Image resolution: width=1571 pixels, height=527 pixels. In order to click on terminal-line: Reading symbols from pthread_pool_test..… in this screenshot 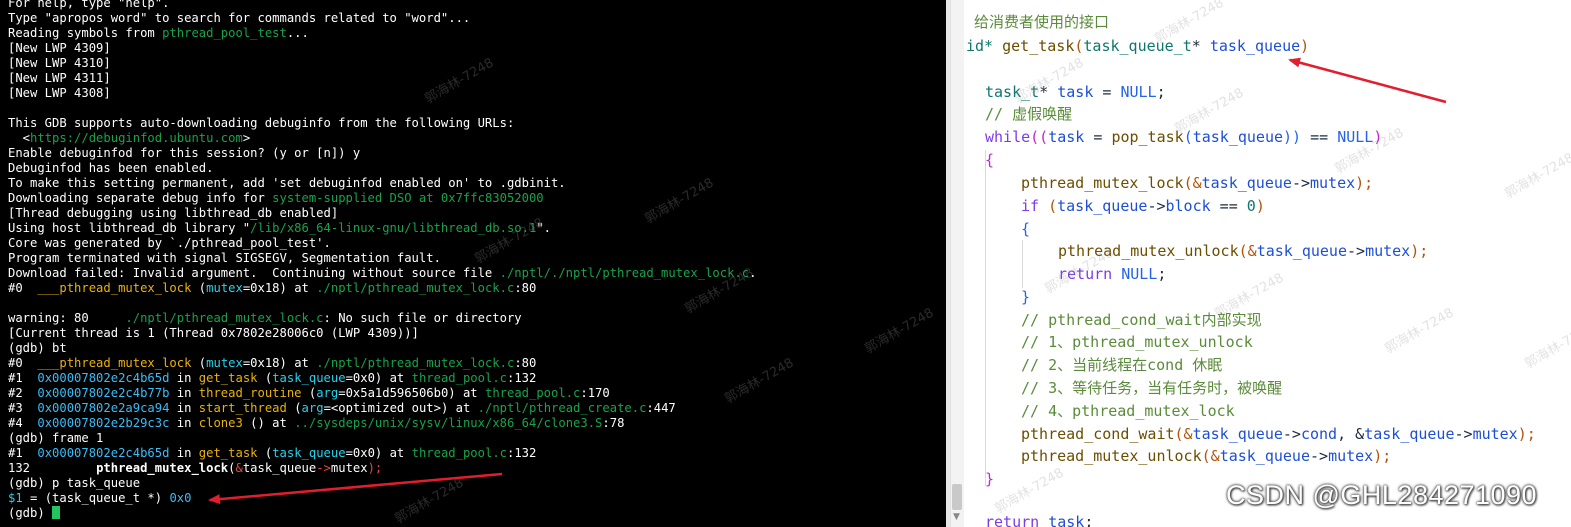, I will do `click(158, 33)`.